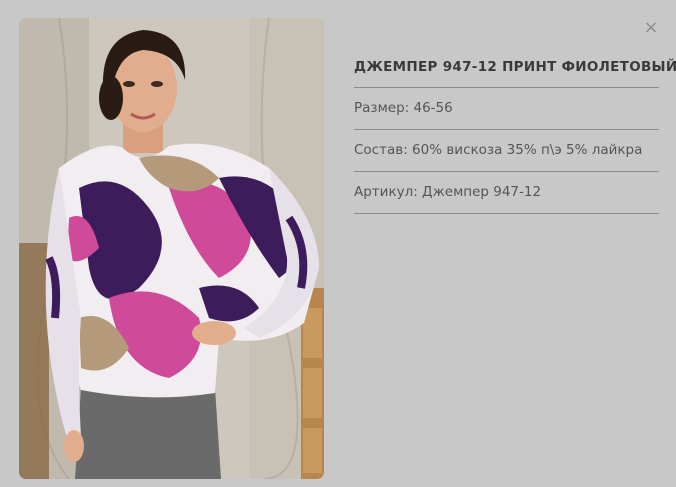  Describe the element at coordinates (506, 151) in the screenshot. I see `product-composition: Состав: 60% вискоза 35% п\э 5% лайкра` at that location.